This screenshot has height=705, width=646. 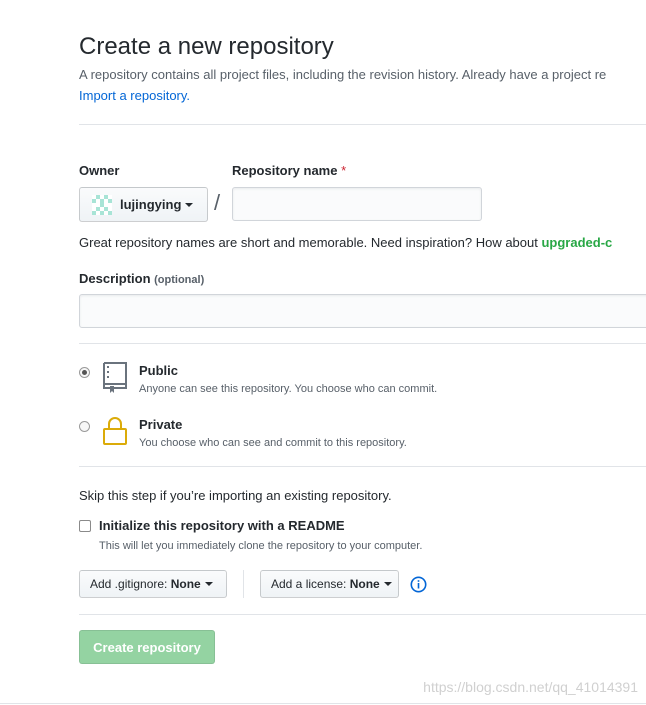 What do you see at coordinates (159, 370) in the screenshot?
I see `public-option-title: Public` at bounding box center [159, 370].